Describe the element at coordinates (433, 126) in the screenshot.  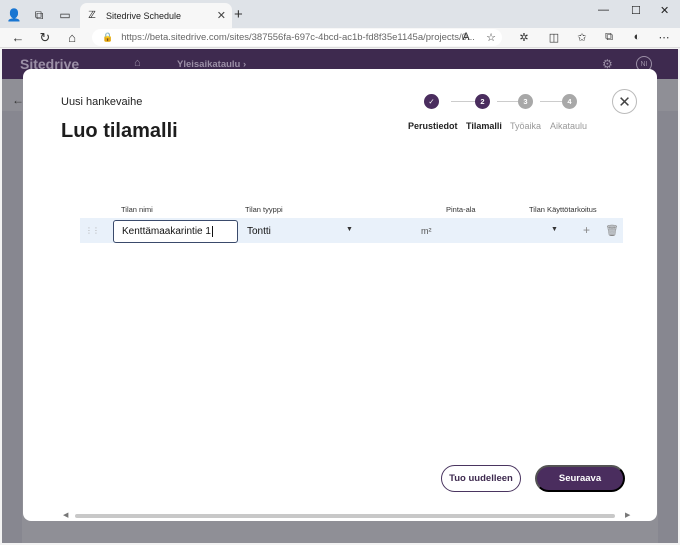
I see `step-label-perustiedot: Perustiedot` at that location.